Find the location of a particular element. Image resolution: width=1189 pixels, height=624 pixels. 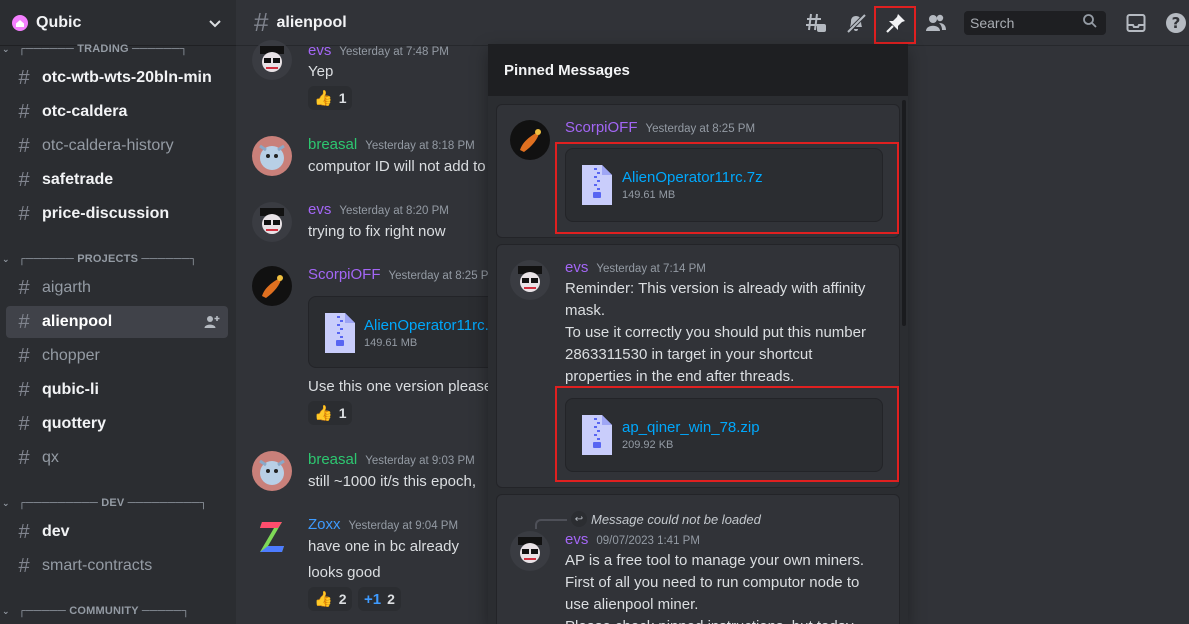

channel-aigarth: # aigarth is located at coordinates (117, 288).